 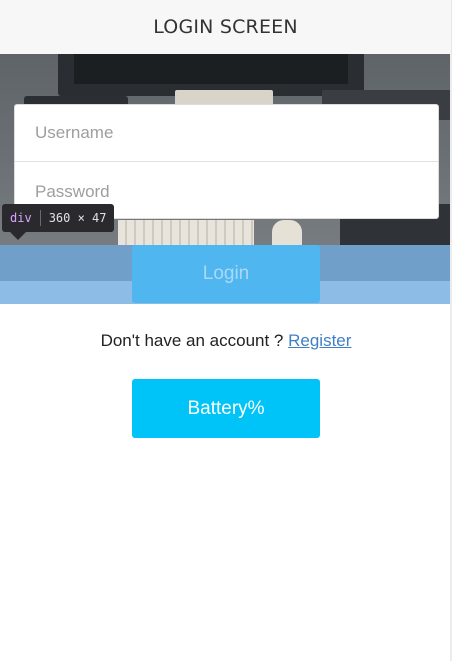 I want to click on devtools-tooltip-arrow, so click(x=18, y=236).